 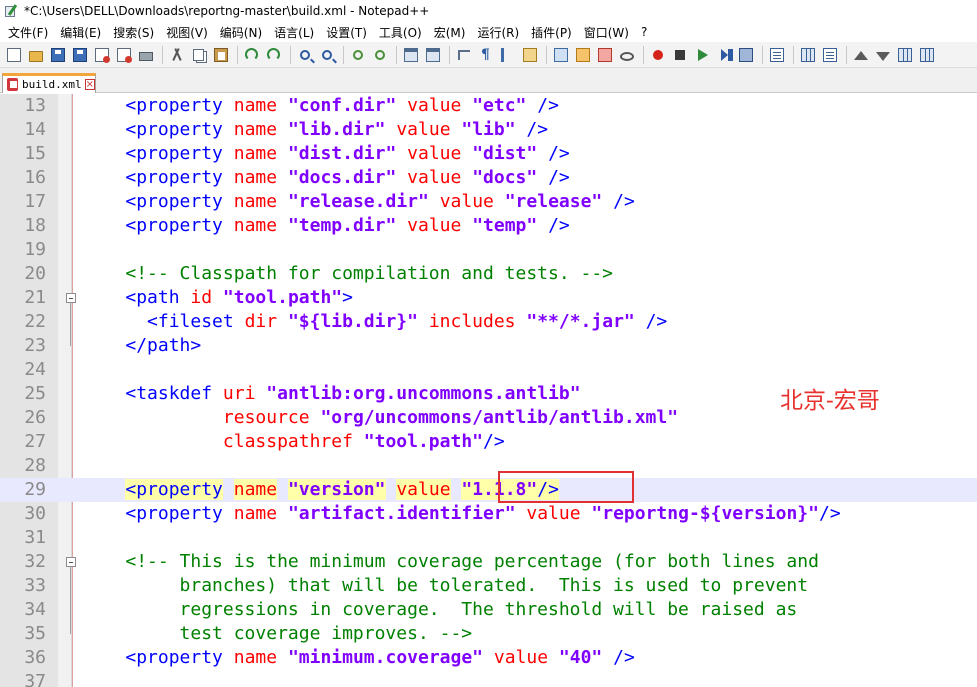 What do you see at coordinates (488, 538) in the screenshot?
I see `code-line: 31` at bounding box center [488, 538].